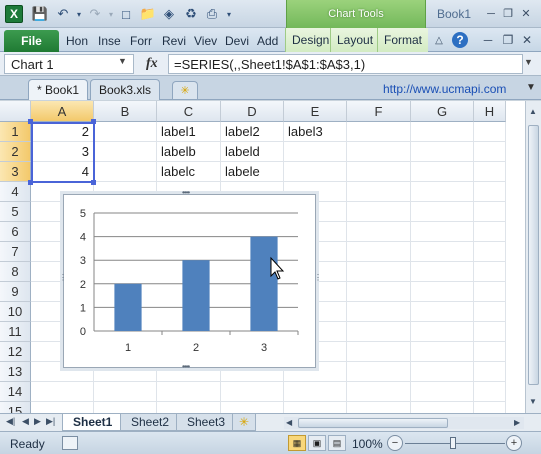 This screenshot has height=454, width=541. I want to click on cell-g1, so click(442, 132).